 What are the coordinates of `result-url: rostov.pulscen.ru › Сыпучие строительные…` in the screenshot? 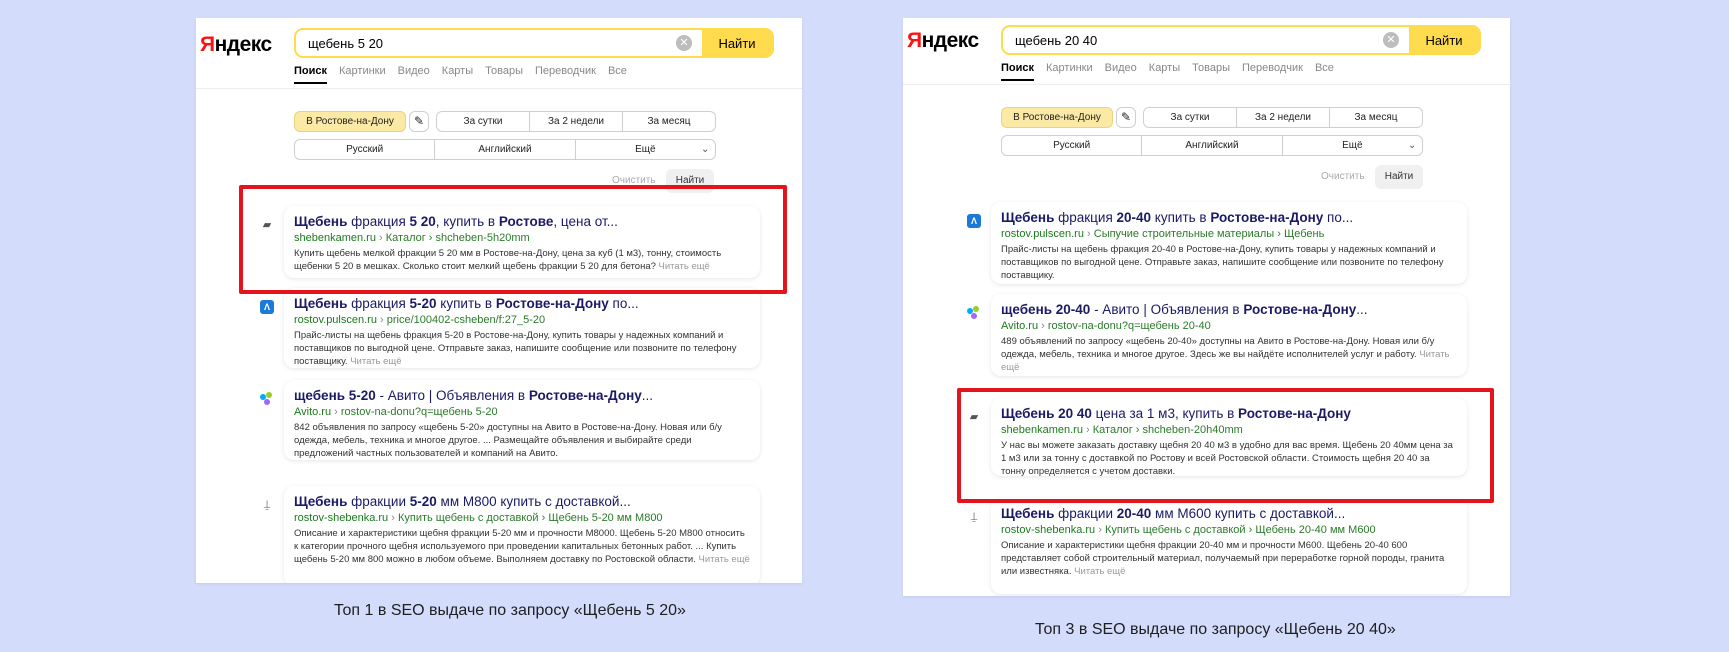 It's located at (1229, 234).